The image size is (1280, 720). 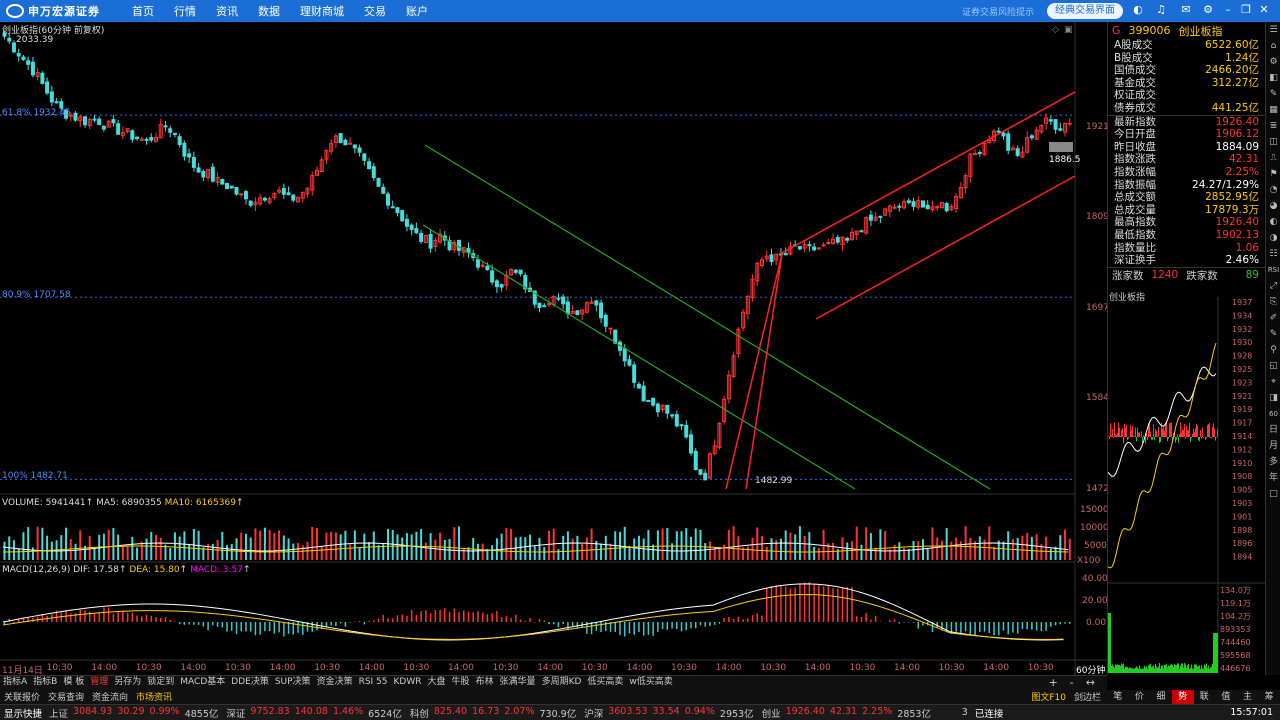 I want to click on toolbar-icon: ◑, so click(x=1273, y=238).